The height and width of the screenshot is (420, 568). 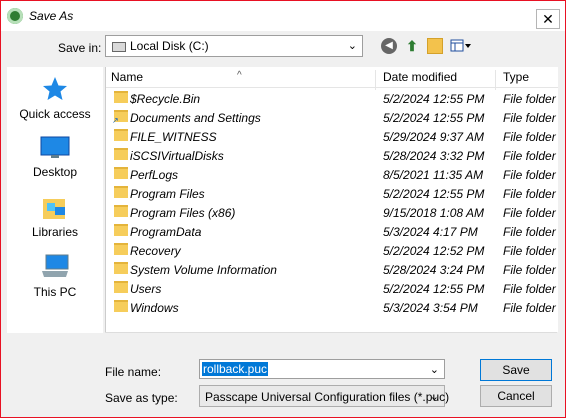 I want to click on title-bar: Save As ✕, so click(x=283, y=16).